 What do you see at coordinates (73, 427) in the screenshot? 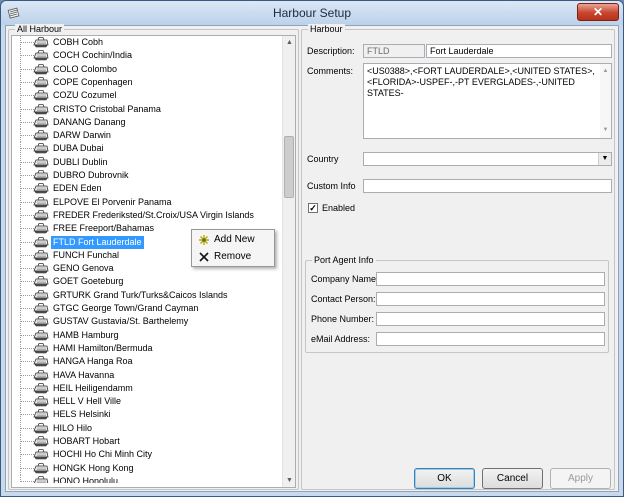
I see `harbour-tree-item-label: HILO Hilo` at bounding box center [73, 427].